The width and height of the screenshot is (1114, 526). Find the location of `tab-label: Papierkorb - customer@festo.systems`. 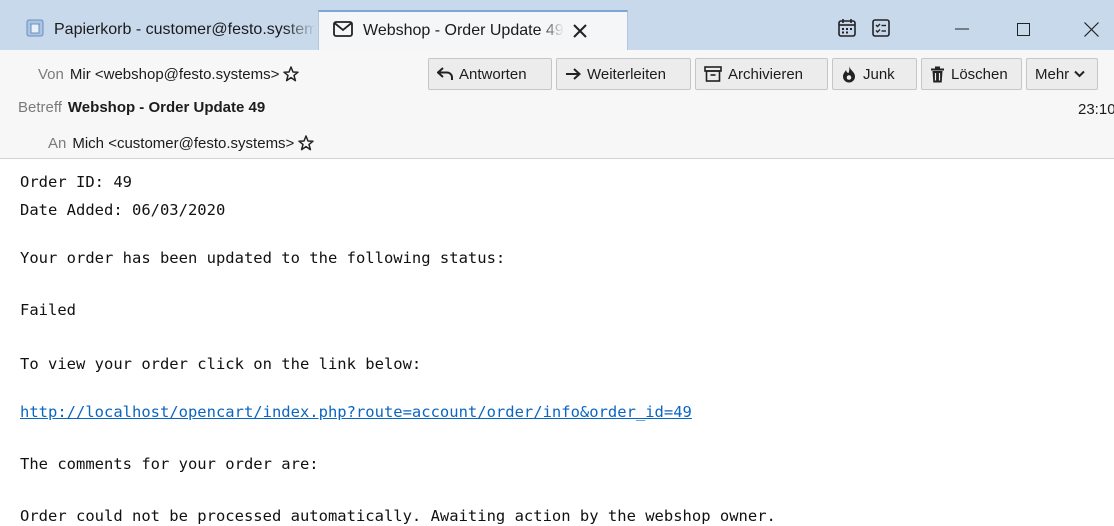

tab-label: Papierkorb - customer@festo.systems is located at coordinates (185, 29).